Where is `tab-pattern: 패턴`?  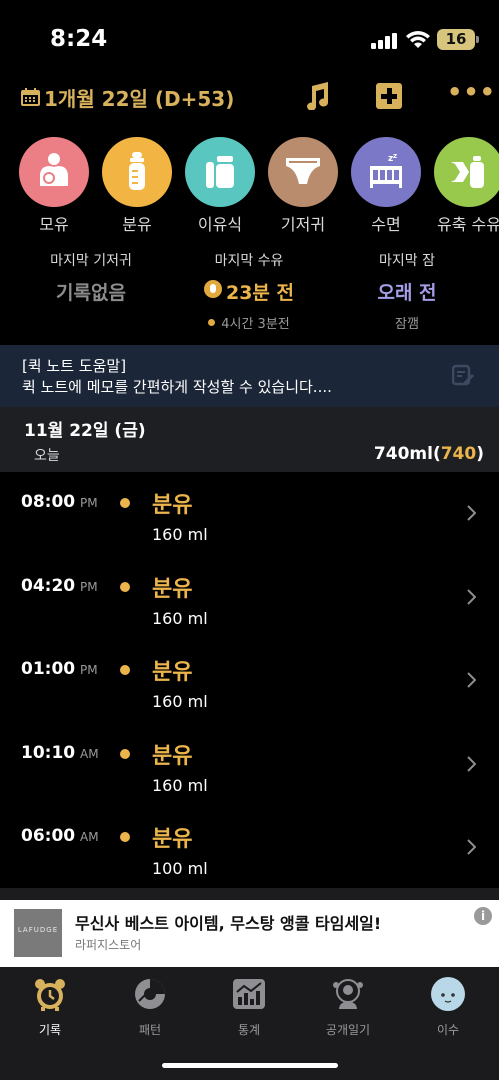 tab-pattern: 패턴 is located at coordinates (150, 1007).